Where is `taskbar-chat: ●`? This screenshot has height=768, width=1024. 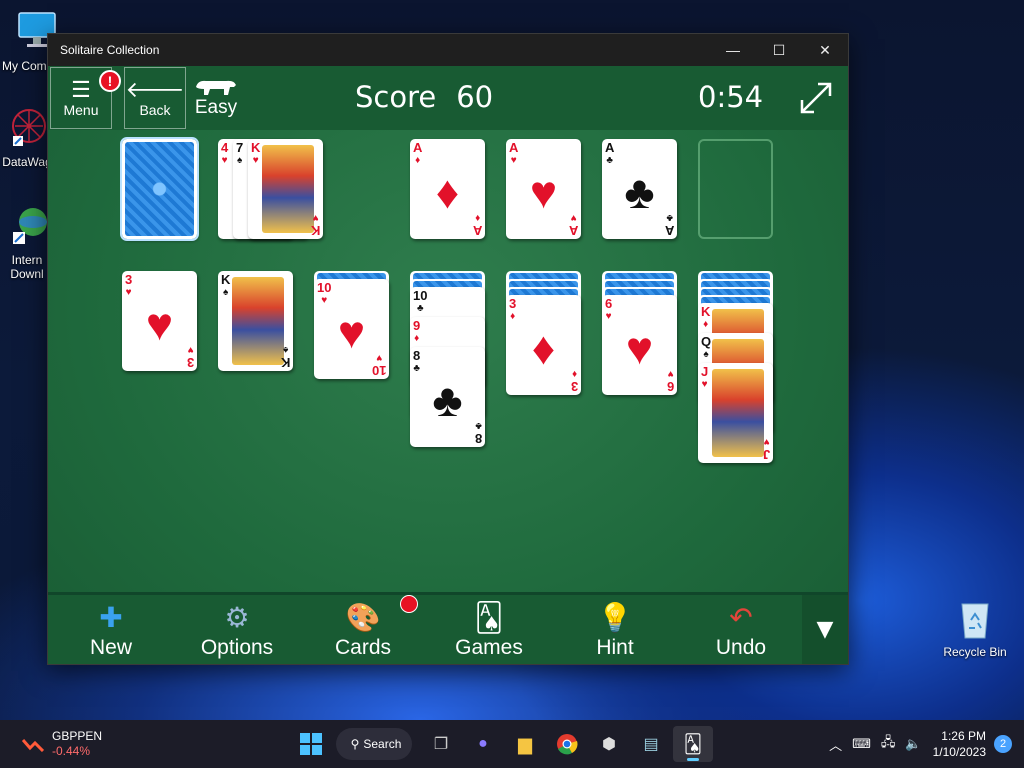
taskbar-chat: ● is located at coordinates (483, 744).